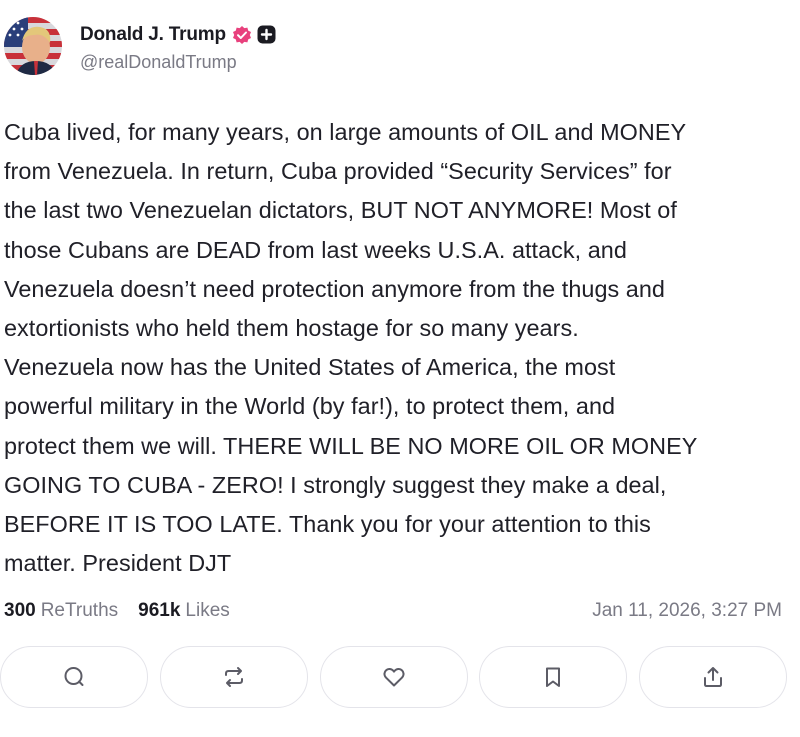 The image size is (800, 737). I want to click on retruths-label: ReTruths, so click(79, 611).